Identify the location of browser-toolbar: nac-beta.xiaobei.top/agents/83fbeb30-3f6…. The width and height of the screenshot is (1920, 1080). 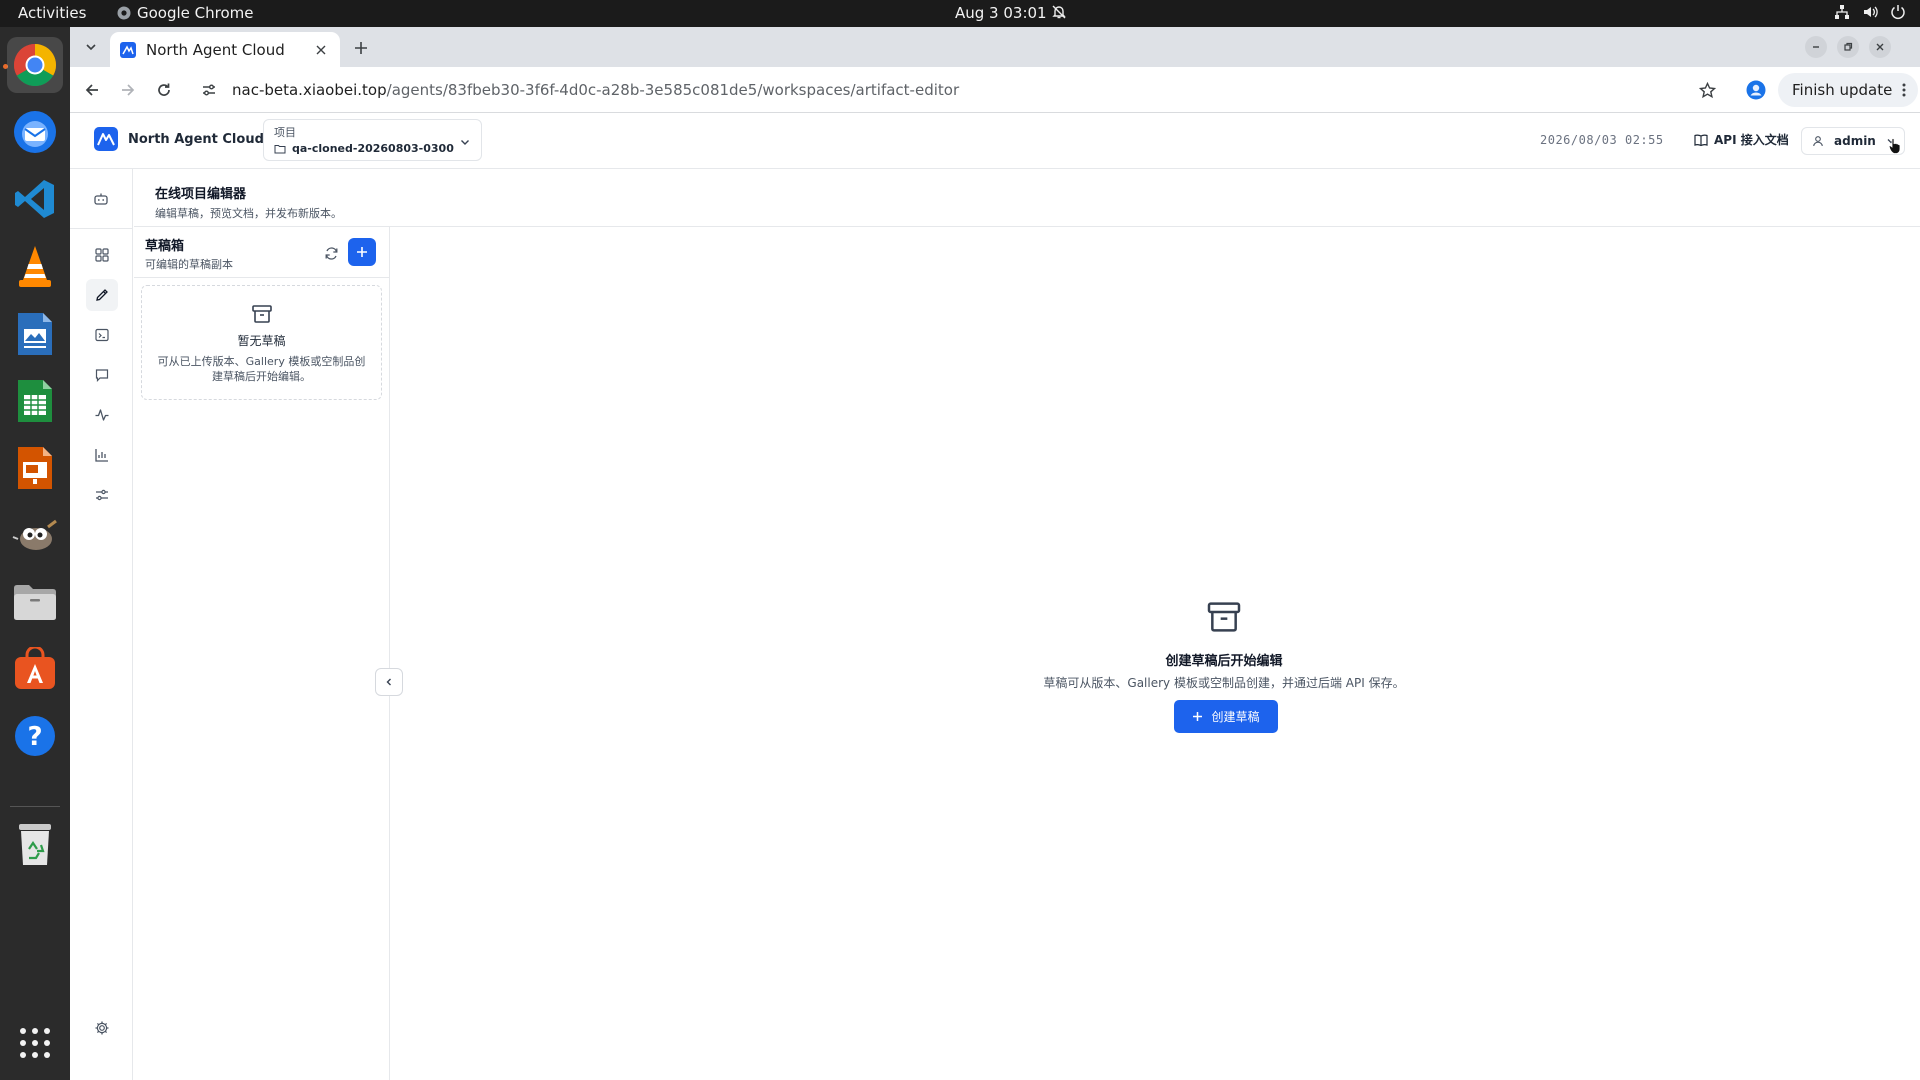
(995, 90).